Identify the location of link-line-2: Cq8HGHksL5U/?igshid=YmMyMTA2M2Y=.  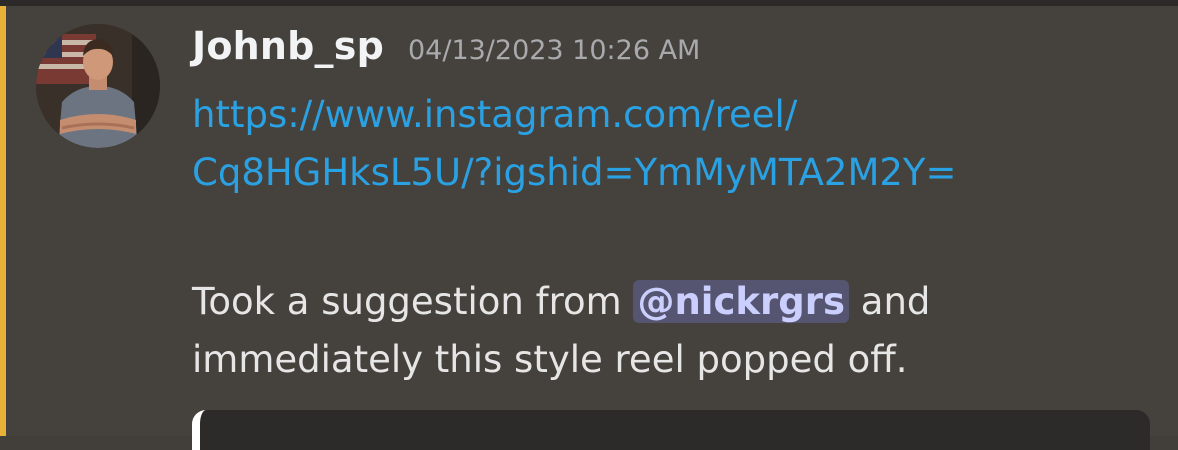
(574, 172).